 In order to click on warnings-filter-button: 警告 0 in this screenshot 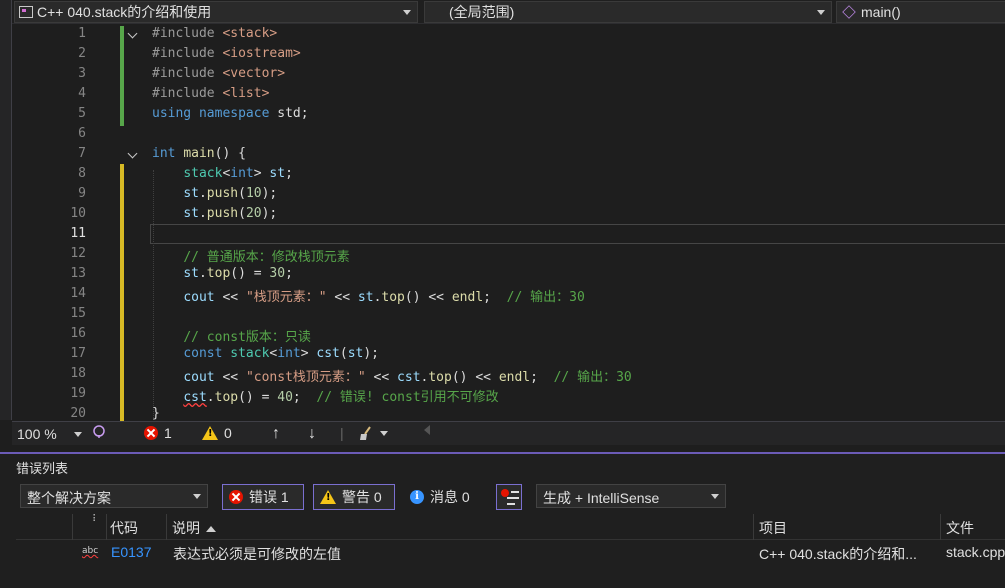, I will do `click(354, 497)`.